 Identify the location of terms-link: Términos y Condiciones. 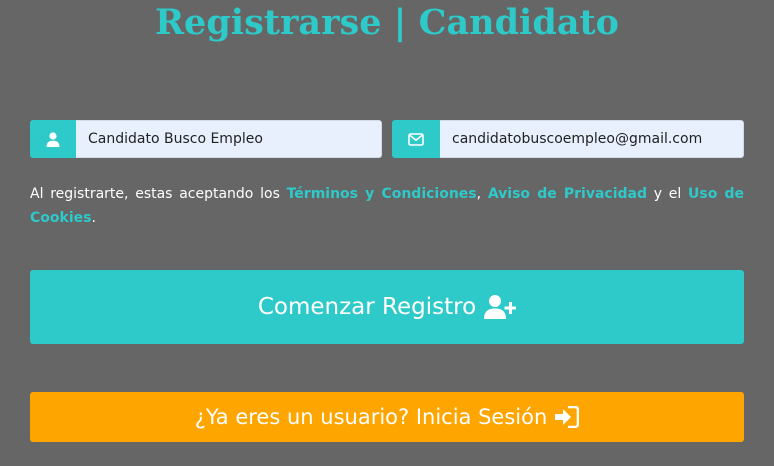
(382, 194).